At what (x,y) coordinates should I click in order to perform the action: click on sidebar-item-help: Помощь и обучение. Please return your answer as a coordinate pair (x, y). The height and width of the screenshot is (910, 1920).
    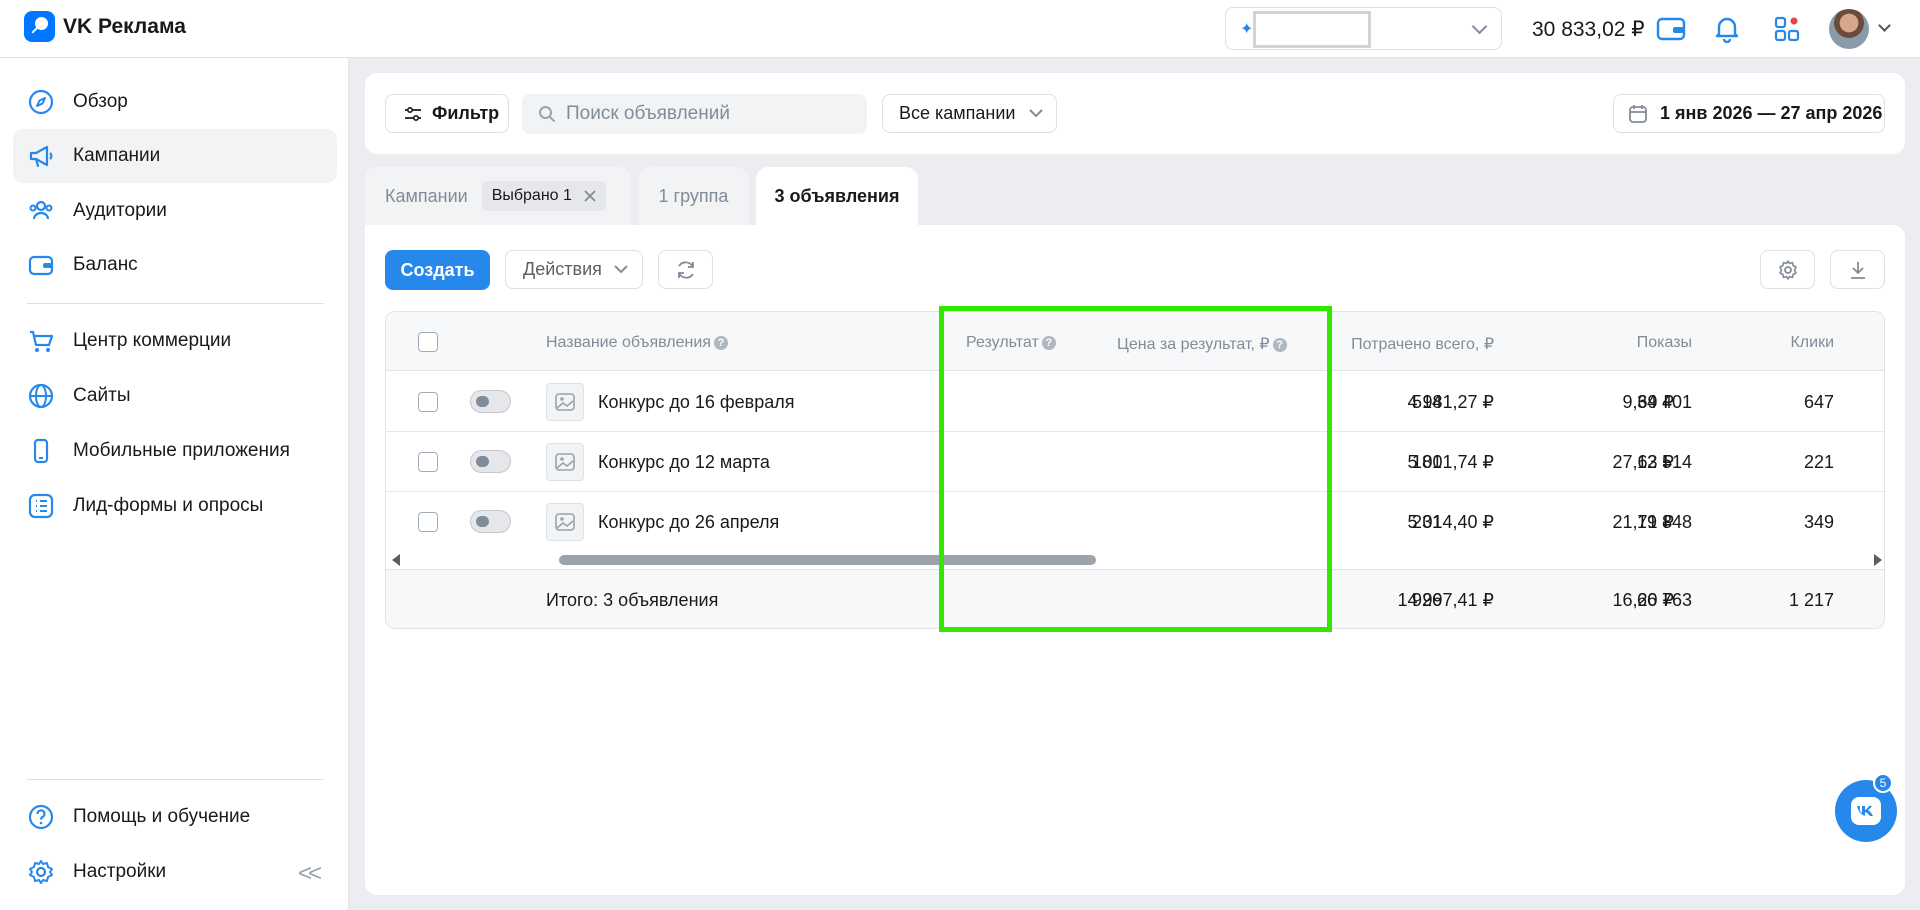
    Looking at the image, I should click on (175, 817).